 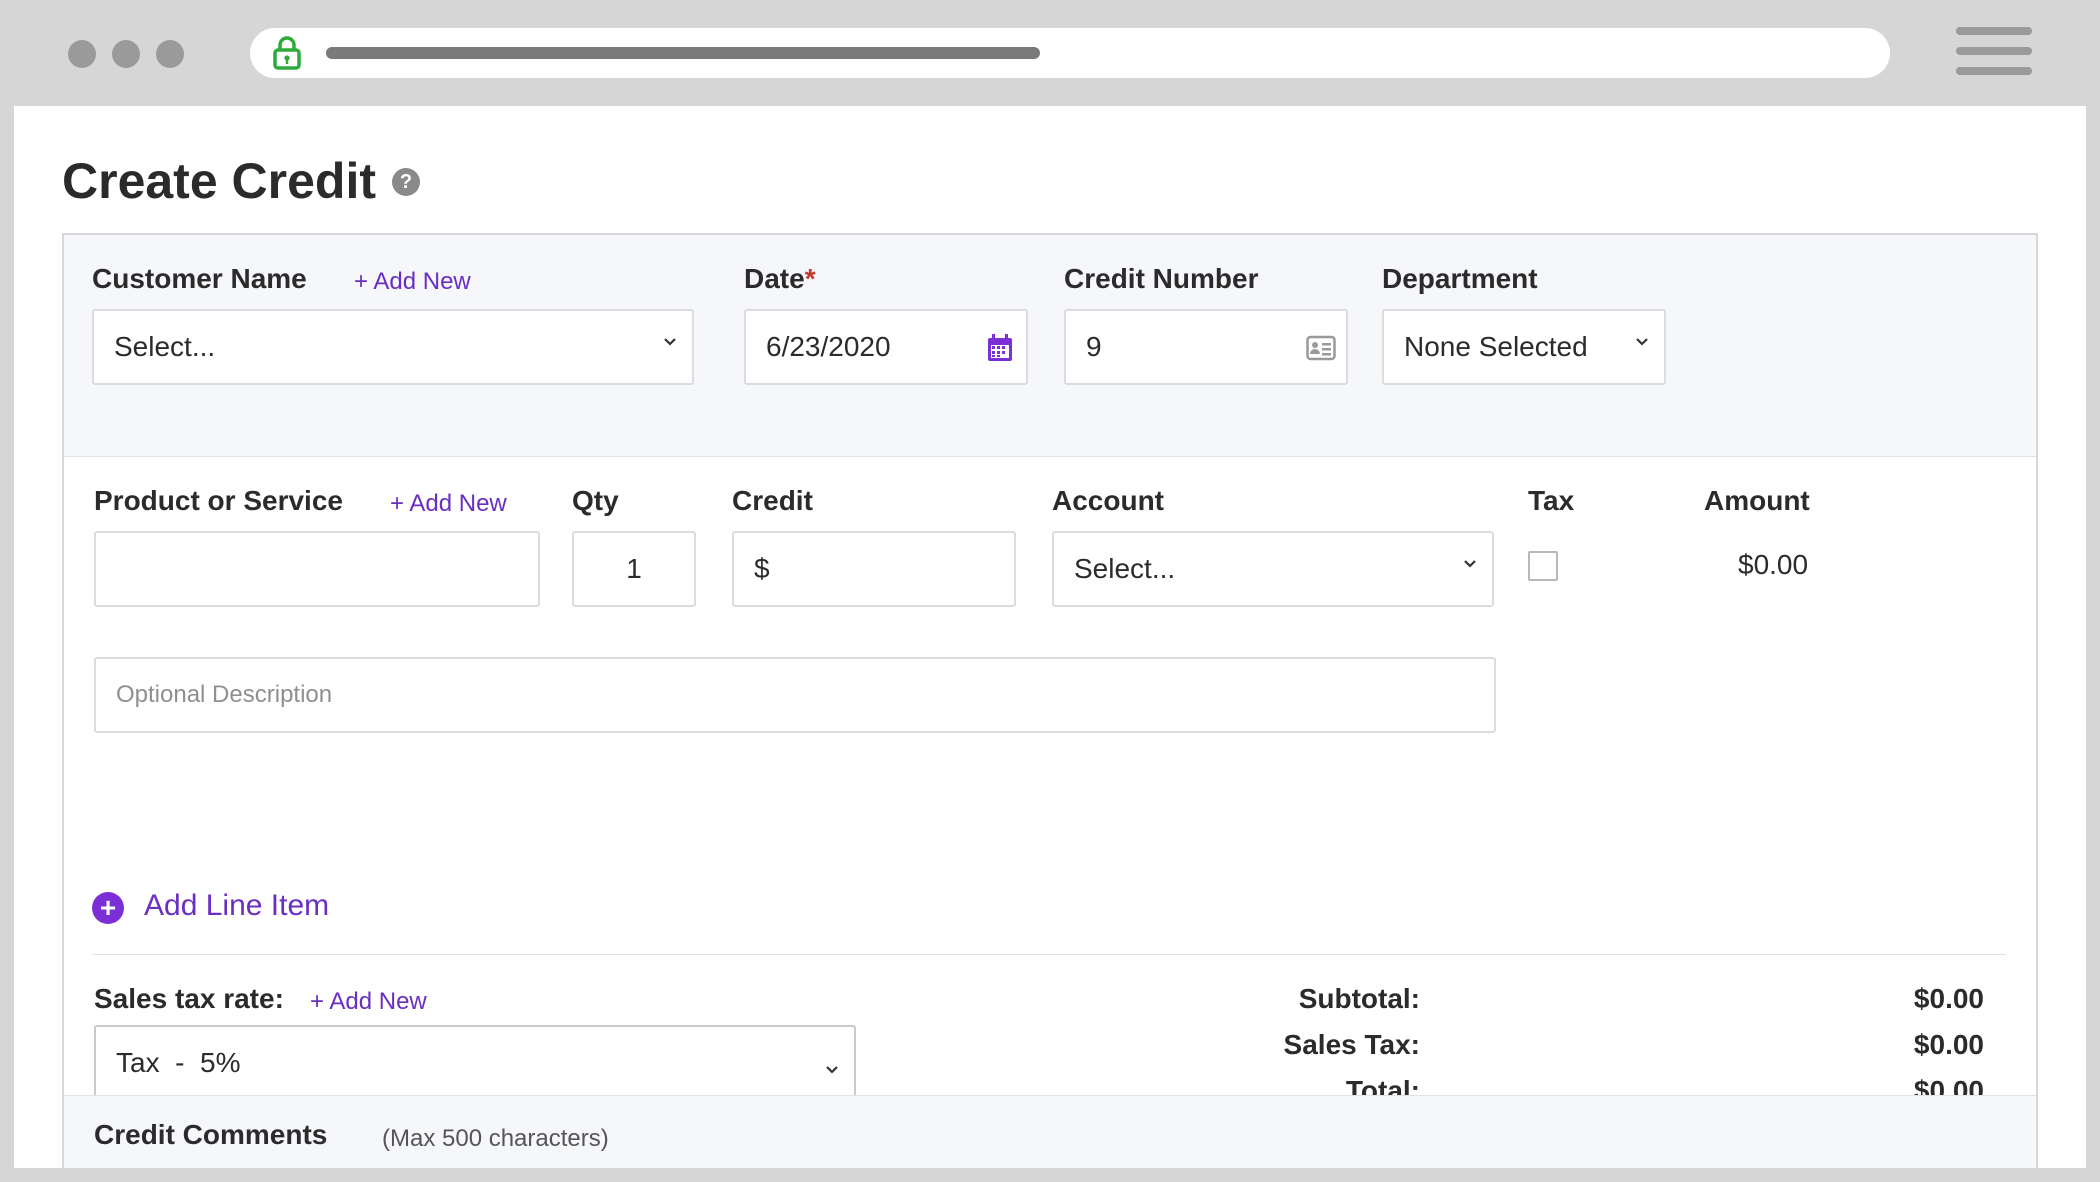 I want to click on description-placeholder: Optional Description, so click(x=224, y=694).